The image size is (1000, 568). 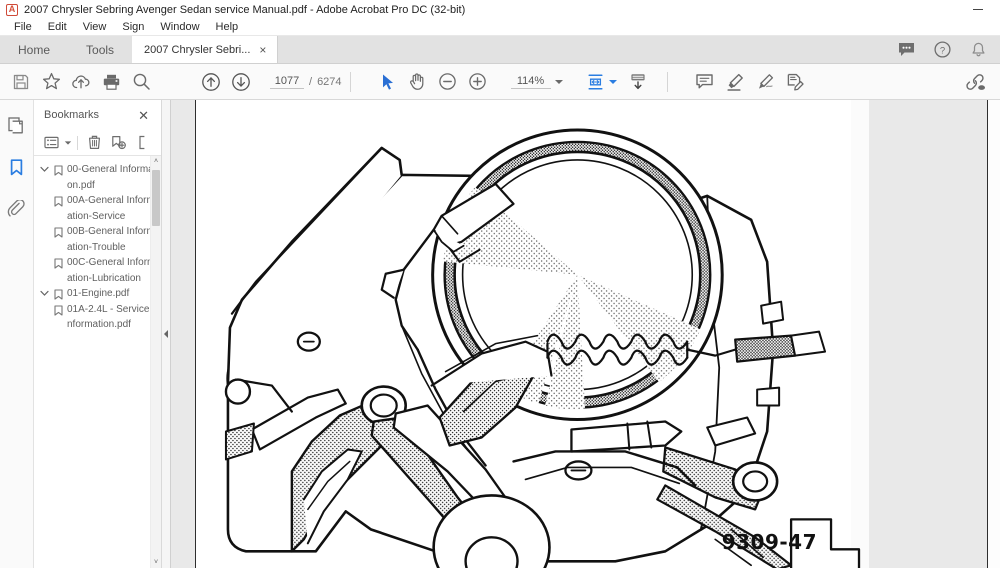 What do you see at coordinates (978, 50) in the screenshot?
I see `notification-bell-icon` at bounding box center [978, 50].